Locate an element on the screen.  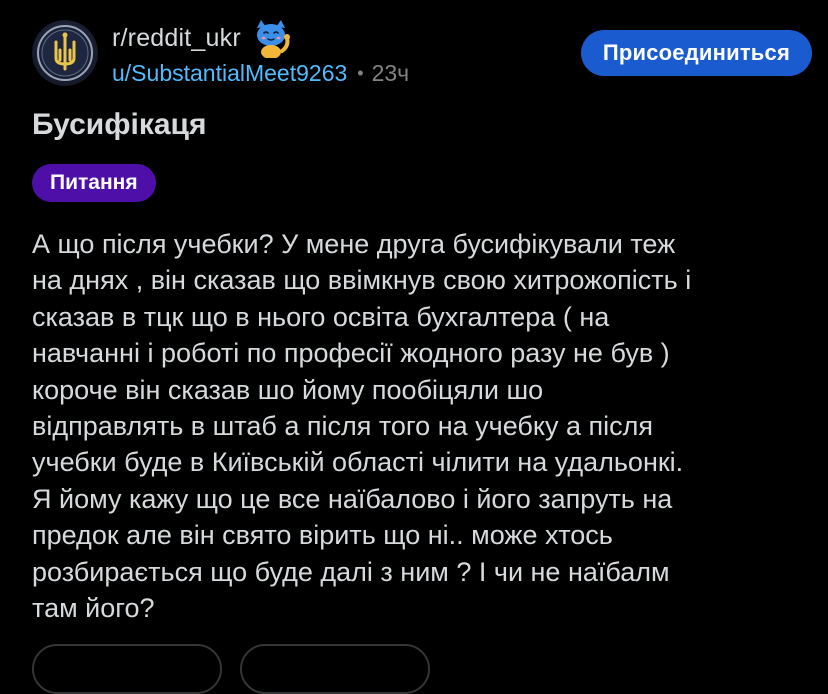
author-username: u/SubstantialMeet9263 is located at coordinates (229, 73).